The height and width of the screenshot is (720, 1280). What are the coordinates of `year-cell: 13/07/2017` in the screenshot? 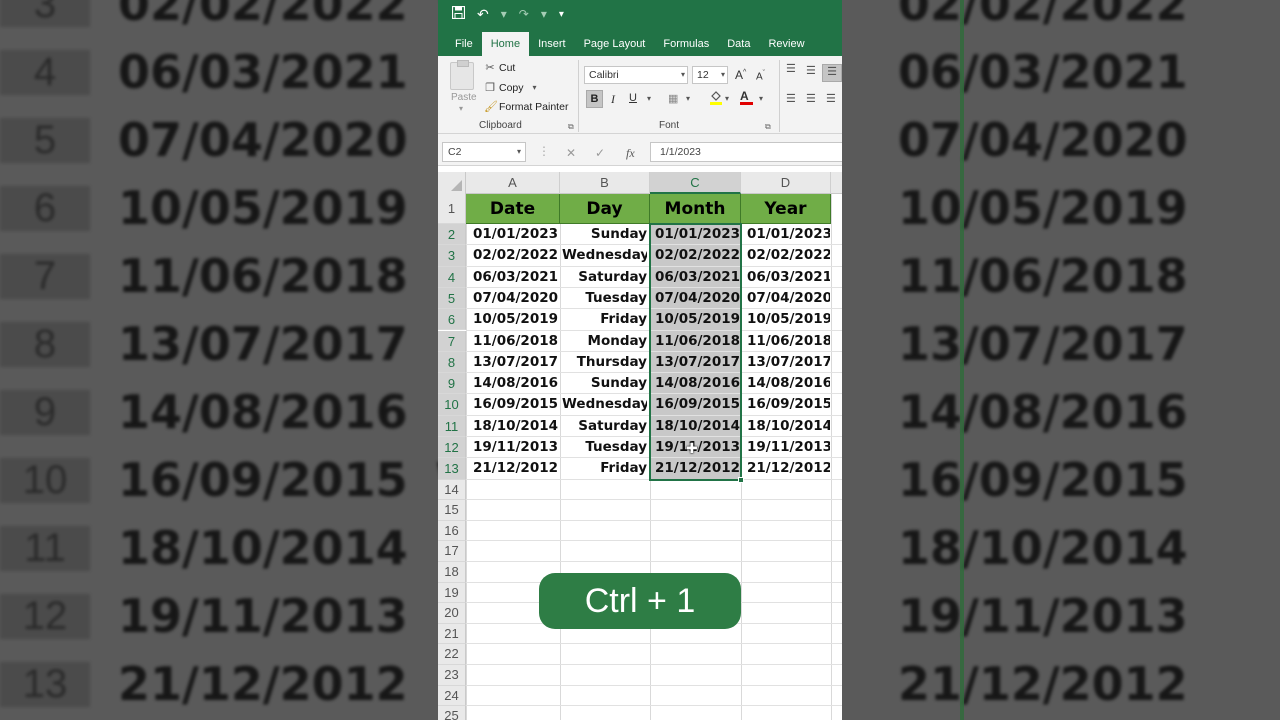 It's located at (788, 362).